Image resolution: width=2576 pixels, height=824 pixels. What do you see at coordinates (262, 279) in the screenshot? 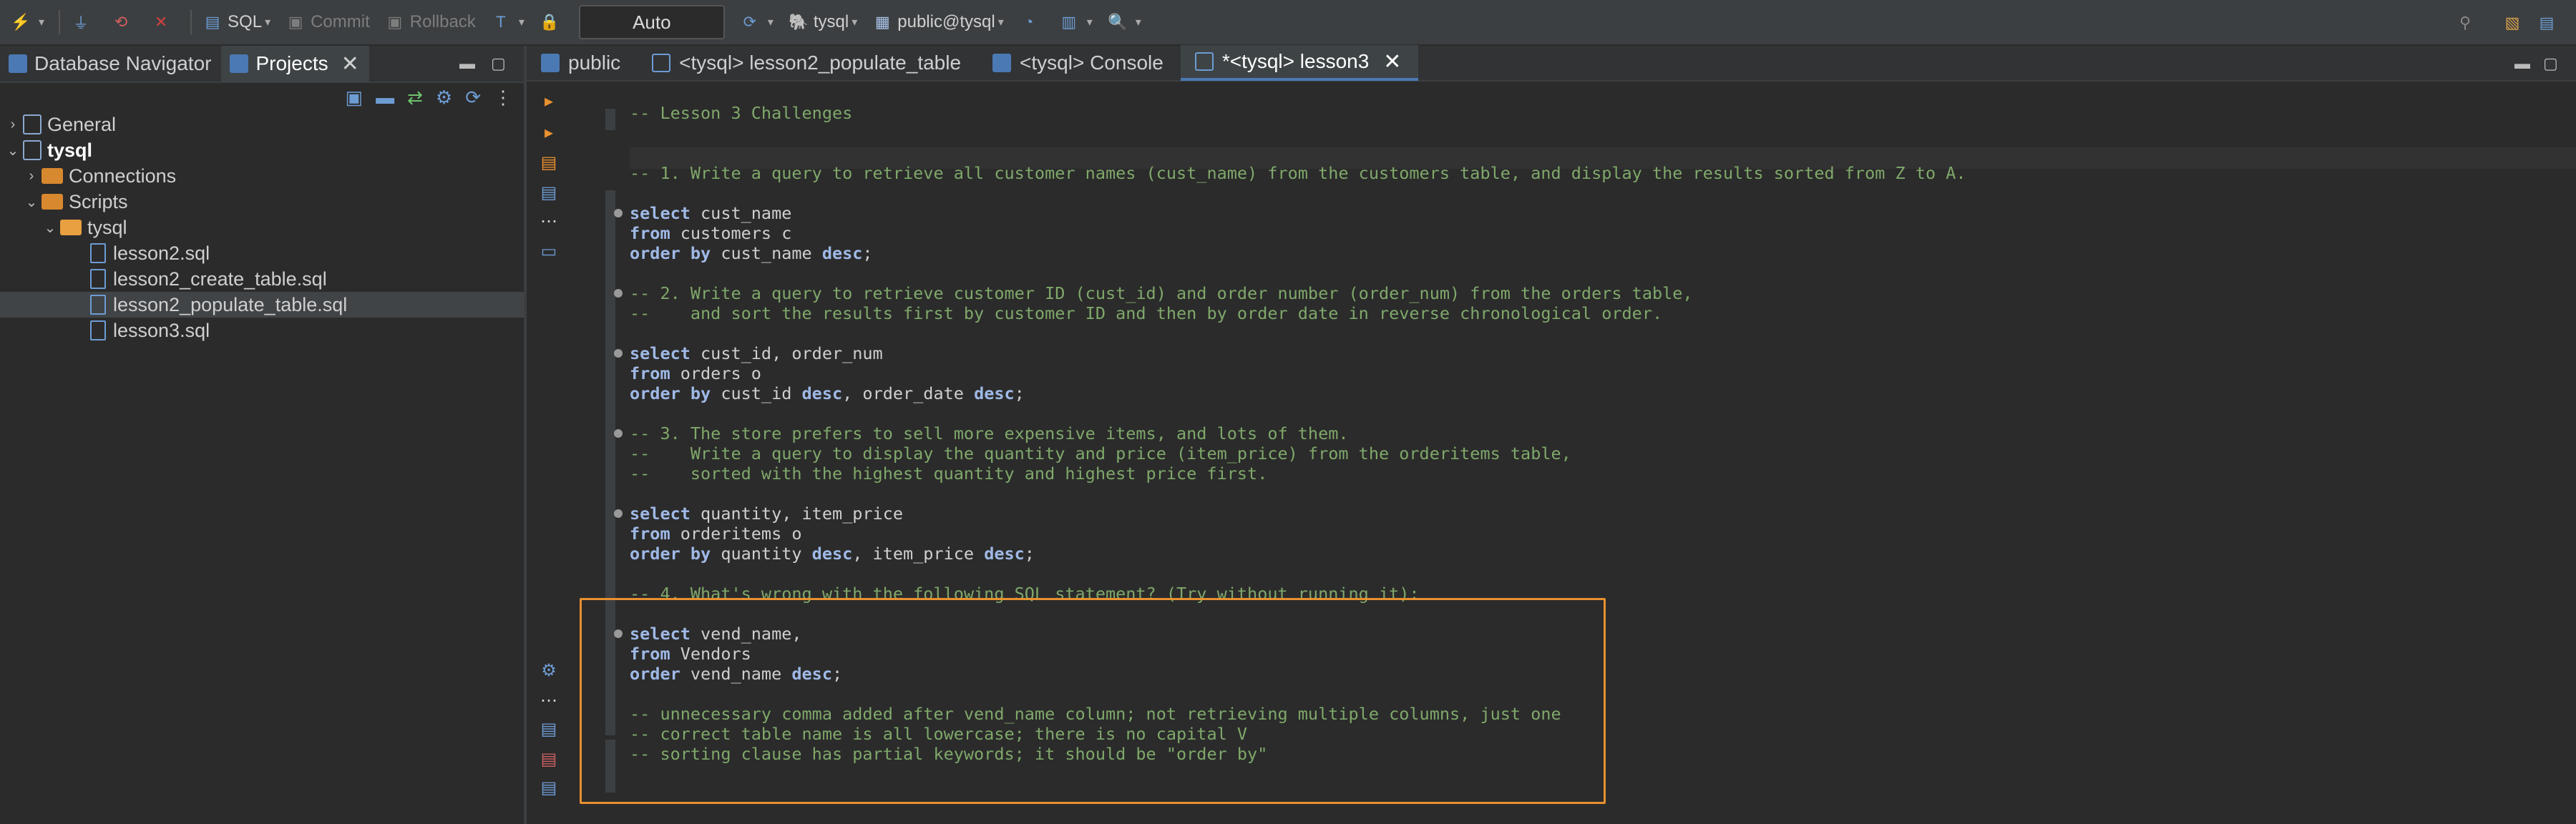
I see `tree-node-file: lesson2_create_table.sql` at bounding box center [262, 279].